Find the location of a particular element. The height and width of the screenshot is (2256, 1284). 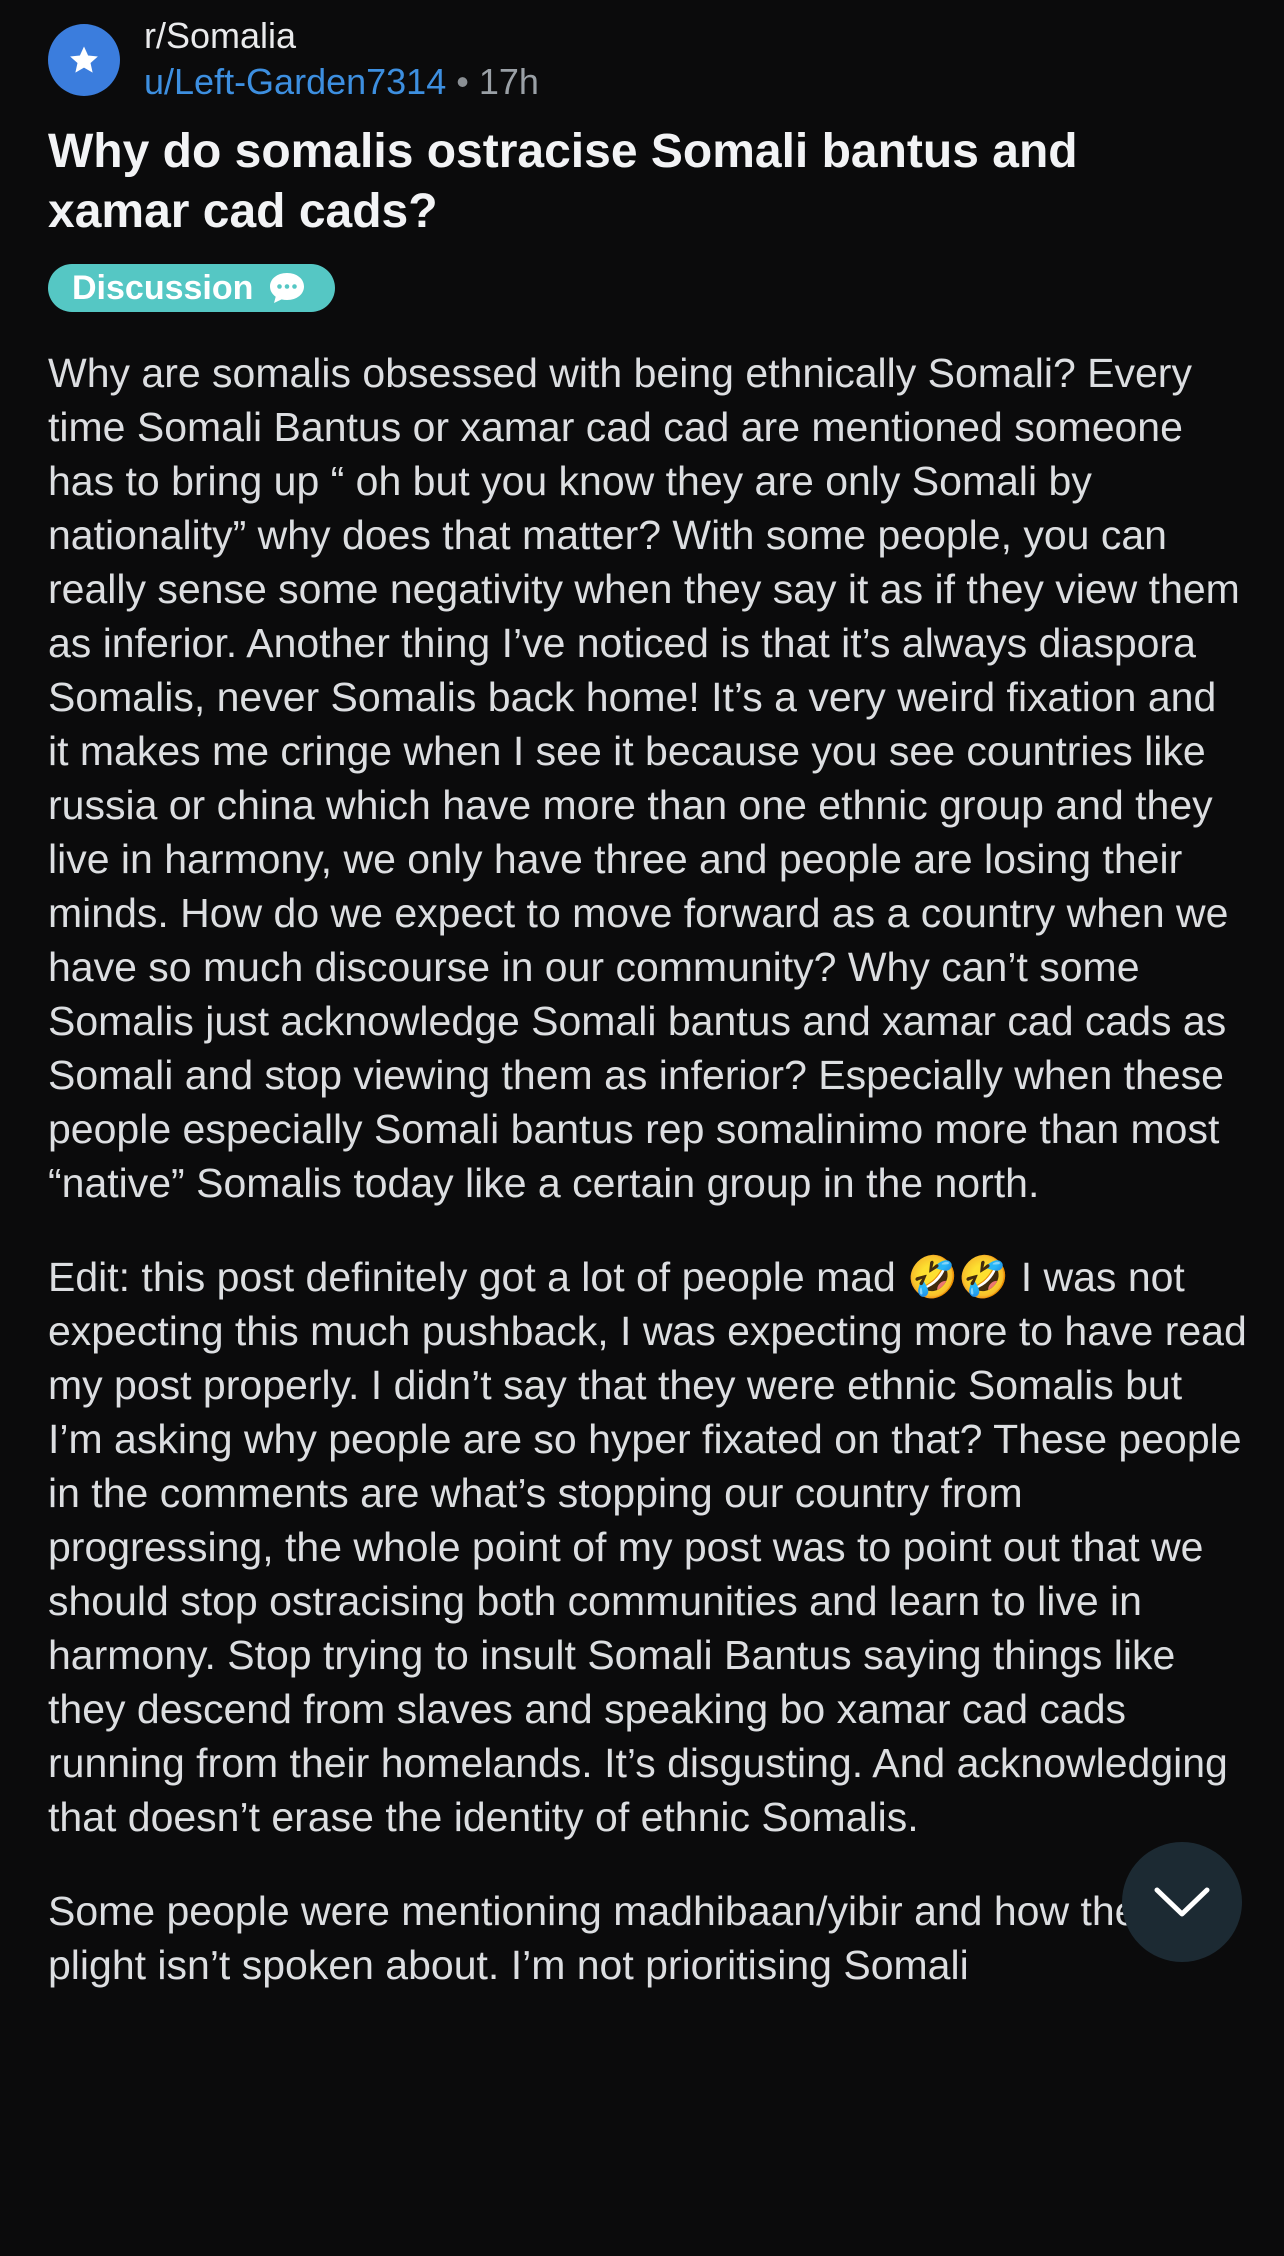

flair-label: Discussion is located at coordinates (163, 288).